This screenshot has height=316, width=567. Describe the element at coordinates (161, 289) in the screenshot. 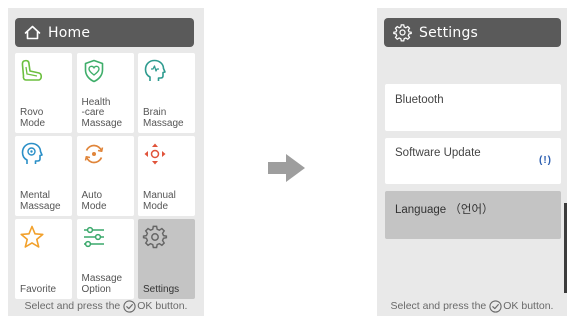

I see `tile-label: Settings` at that location.